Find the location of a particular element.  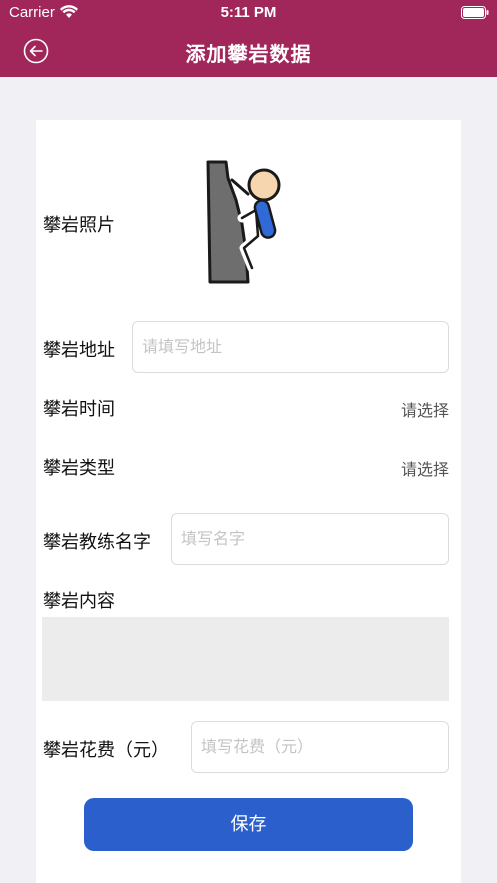

coach-label: 攀岩教练名字 is located at coordinates (97, 542).